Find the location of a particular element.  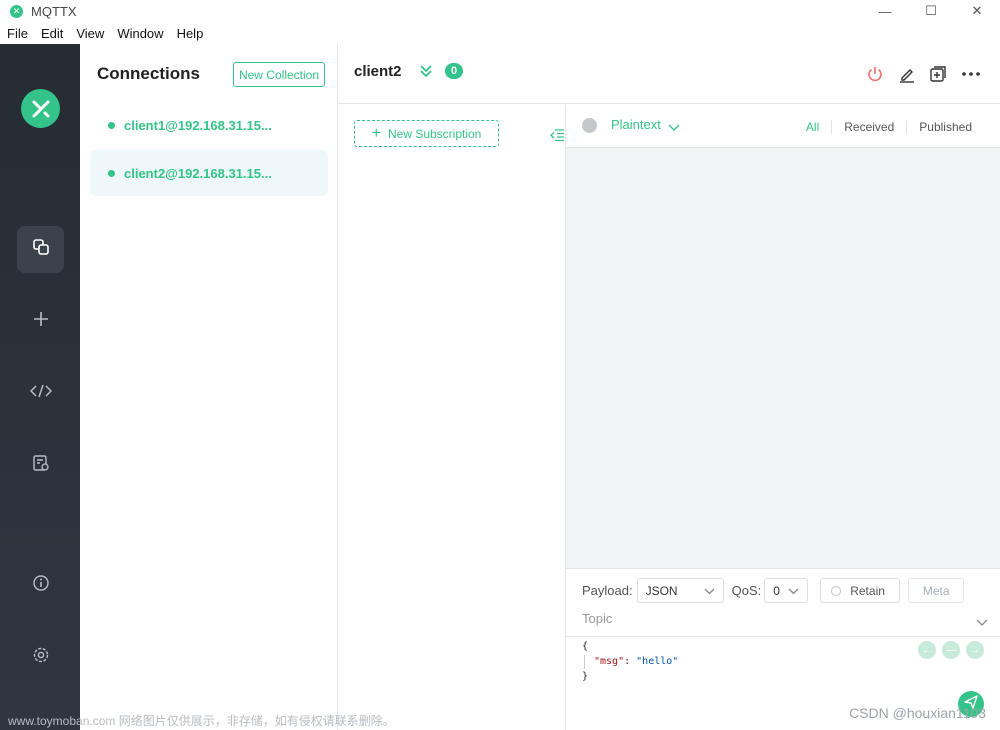

minimize-button: — is located at coordinates (885, 11).